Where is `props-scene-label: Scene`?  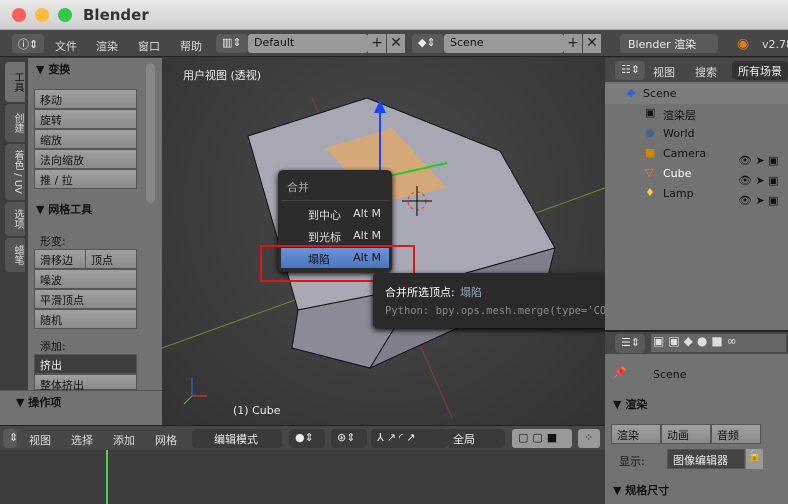
props-scene-label: Scene is located at coordinates (670, 374).